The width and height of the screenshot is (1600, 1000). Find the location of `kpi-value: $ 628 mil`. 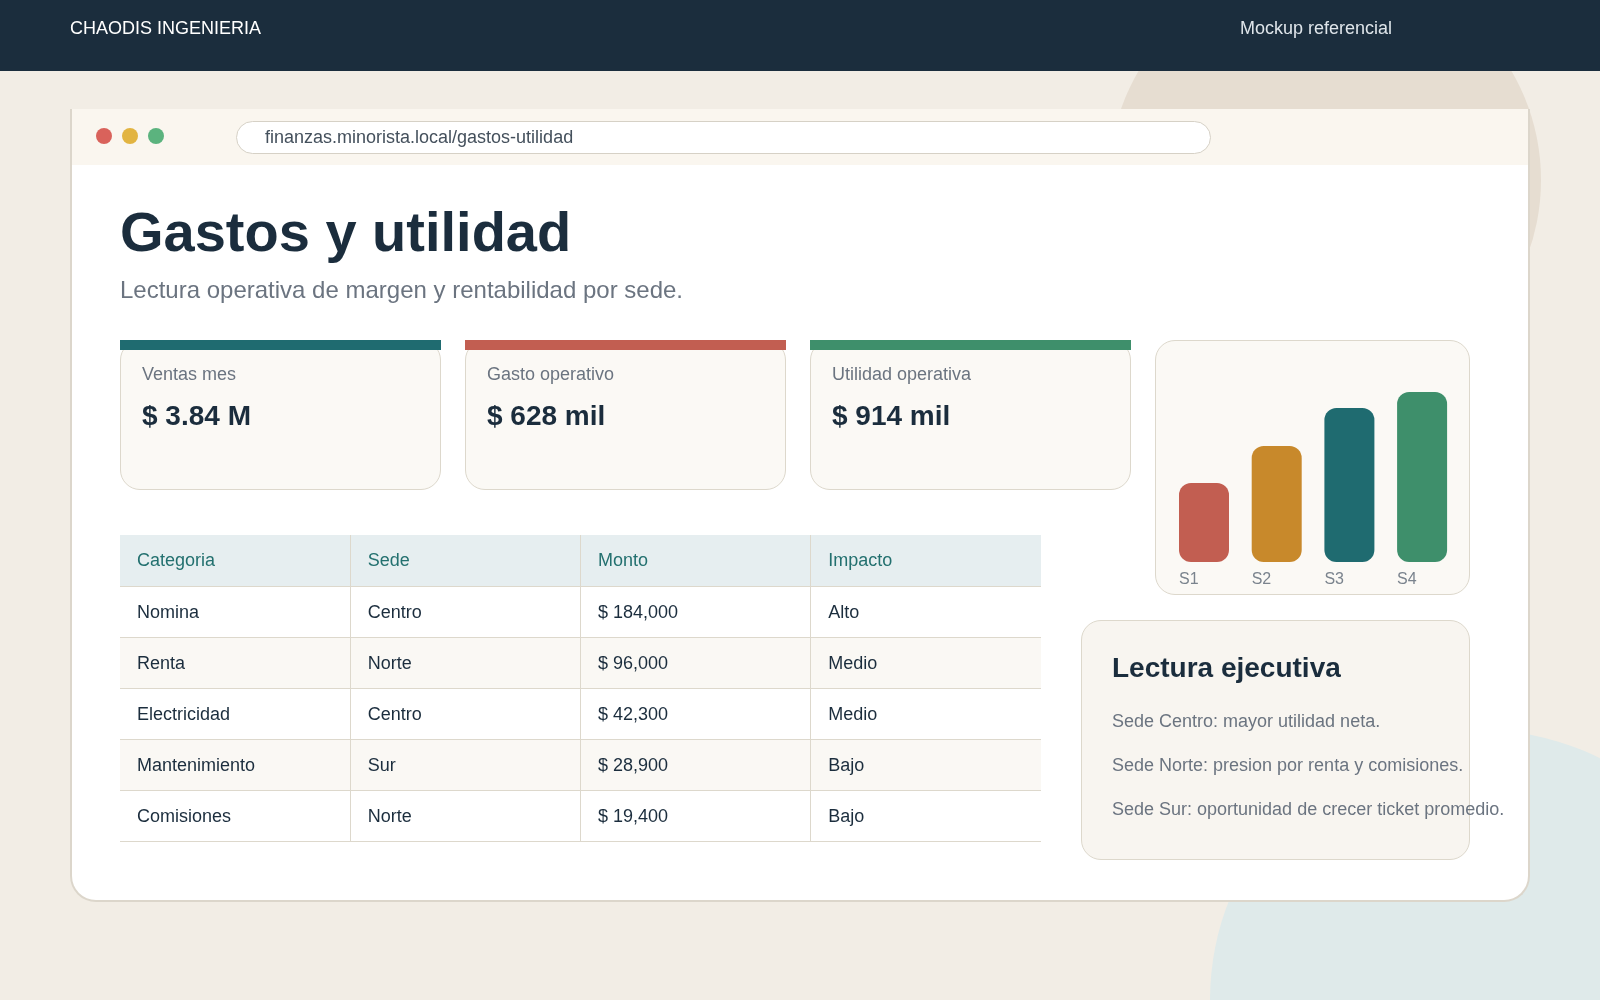

kpi-value: $ 628 mil is located at coordinates (547, 416).